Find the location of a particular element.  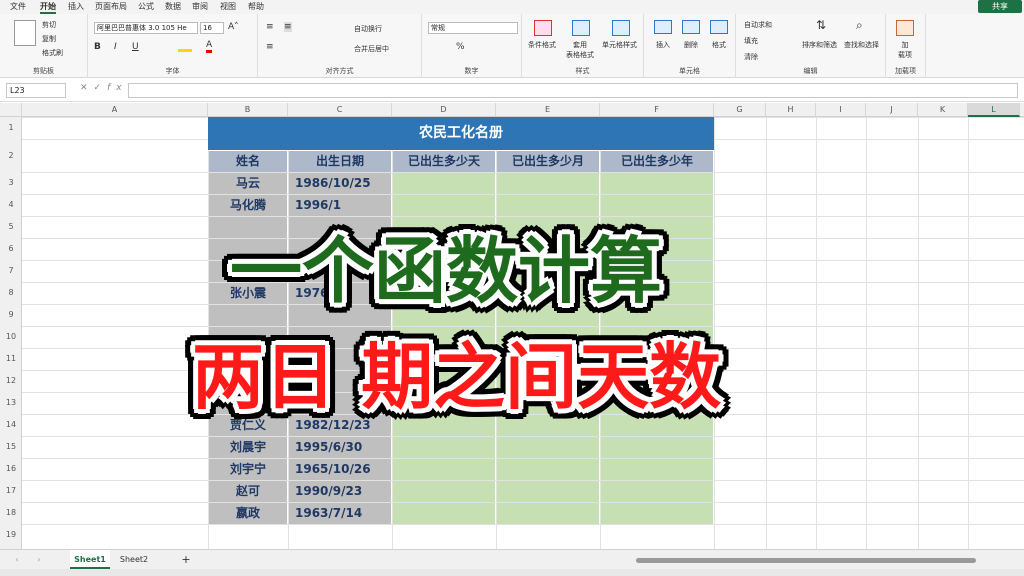

row-header: 10 is located at coordinates (11, 337).